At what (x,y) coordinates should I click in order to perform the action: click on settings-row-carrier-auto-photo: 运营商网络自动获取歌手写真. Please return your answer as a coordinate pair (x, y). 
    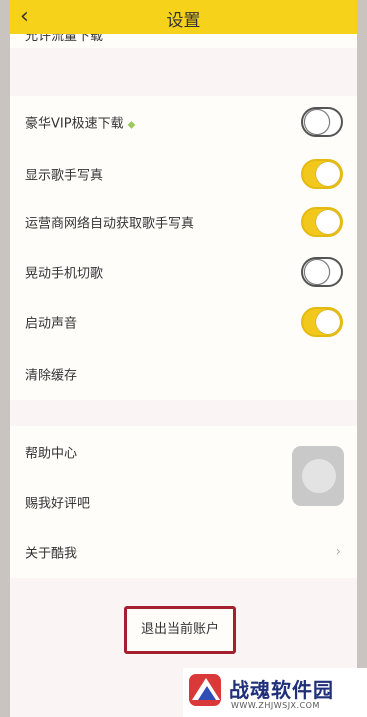
    Looking at the image, I should click on (183, 222).